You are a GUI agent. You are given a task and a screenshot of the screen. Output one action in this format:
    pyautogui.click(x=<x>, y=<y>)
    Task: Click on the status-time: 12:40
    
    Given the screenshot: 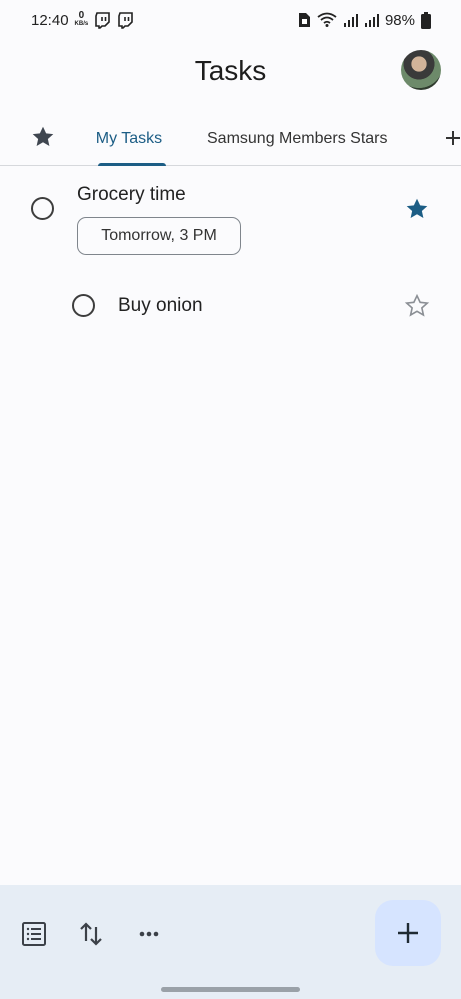 What is the action you would take?
    pyautogui.click(x=50, y=20)
    